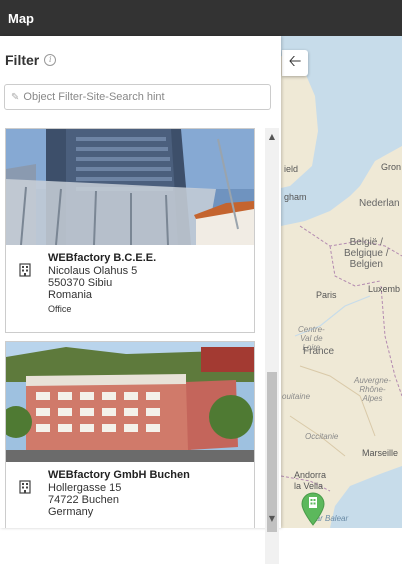 This screenshot has height=564, width=402. I want to click on info-icon: i, so click(50, 60).